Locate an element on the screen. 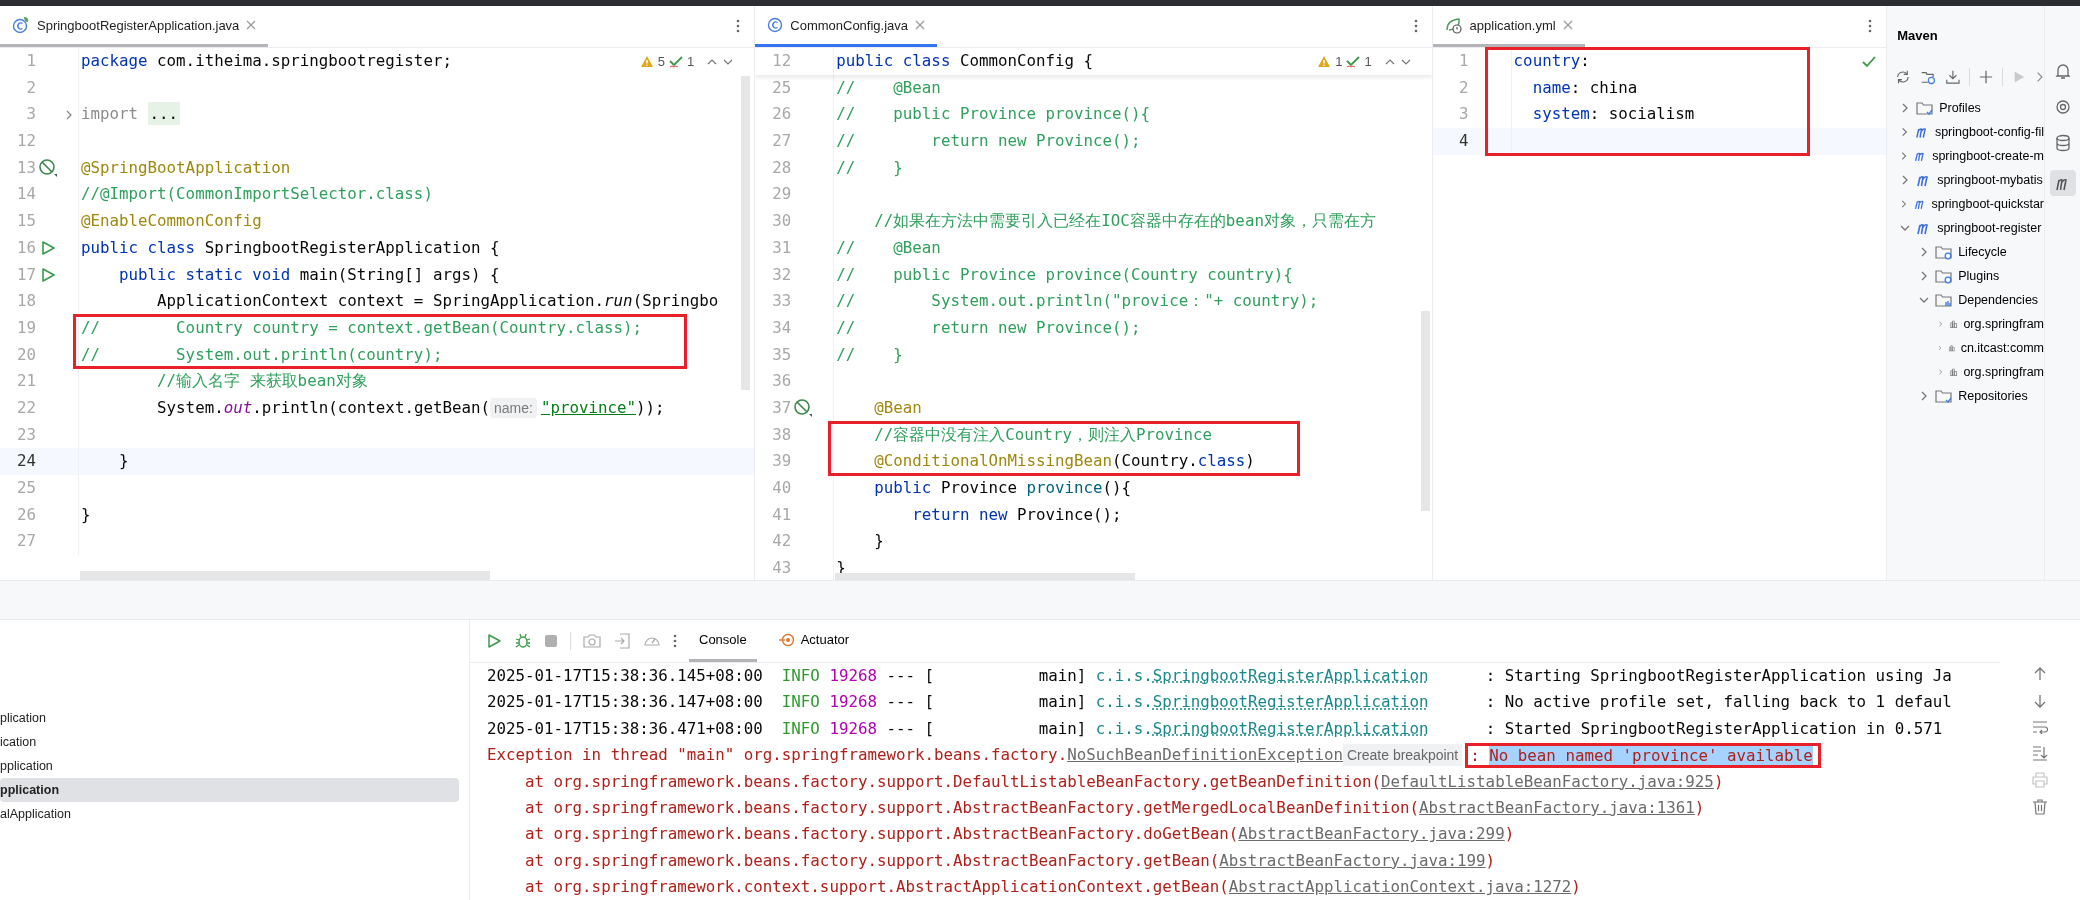  service-item: ication is located at coordinates (229, 742).